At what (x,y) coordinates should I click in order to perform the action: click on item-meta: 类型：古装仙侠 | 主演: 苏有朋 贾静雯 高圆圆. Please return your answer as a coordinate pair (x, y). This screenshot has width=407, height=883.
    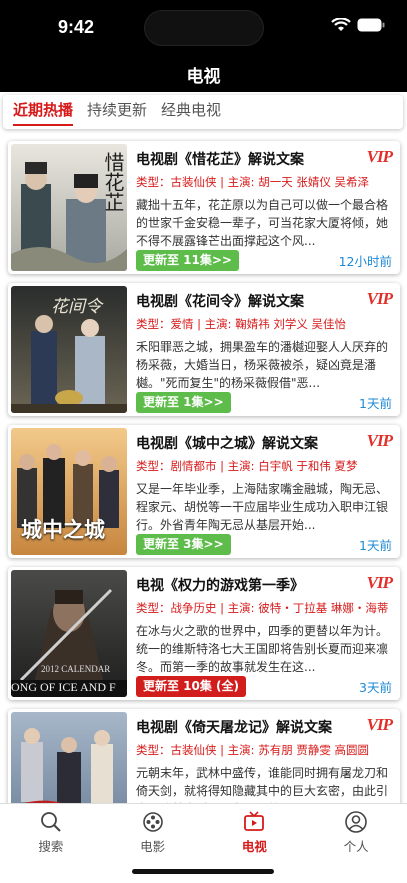
    Looking at the image, I should click on (253, 750).